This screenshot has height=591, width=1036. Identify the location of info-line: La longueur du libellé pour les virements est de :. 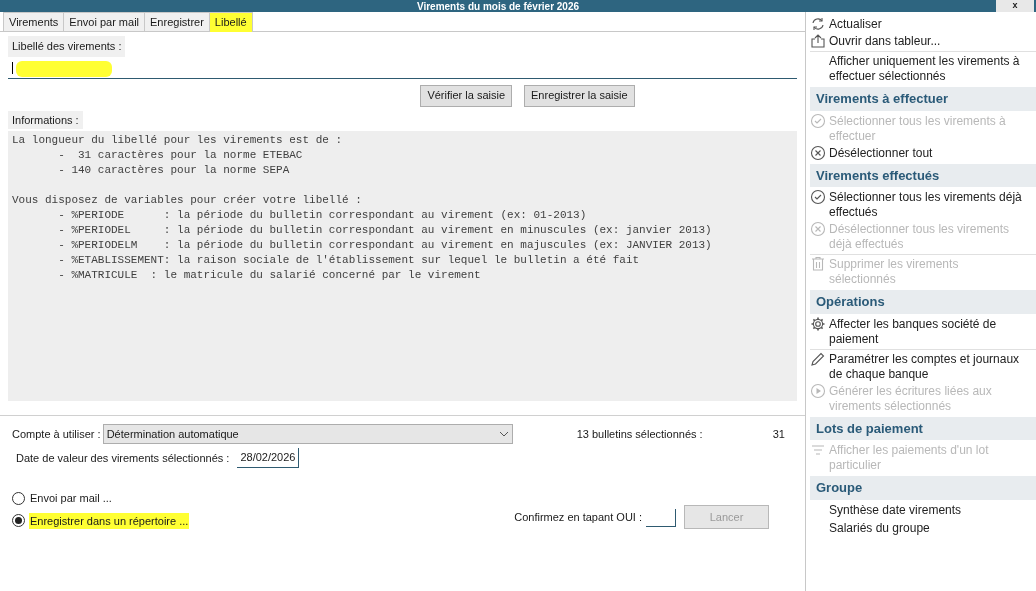
(178, 140).